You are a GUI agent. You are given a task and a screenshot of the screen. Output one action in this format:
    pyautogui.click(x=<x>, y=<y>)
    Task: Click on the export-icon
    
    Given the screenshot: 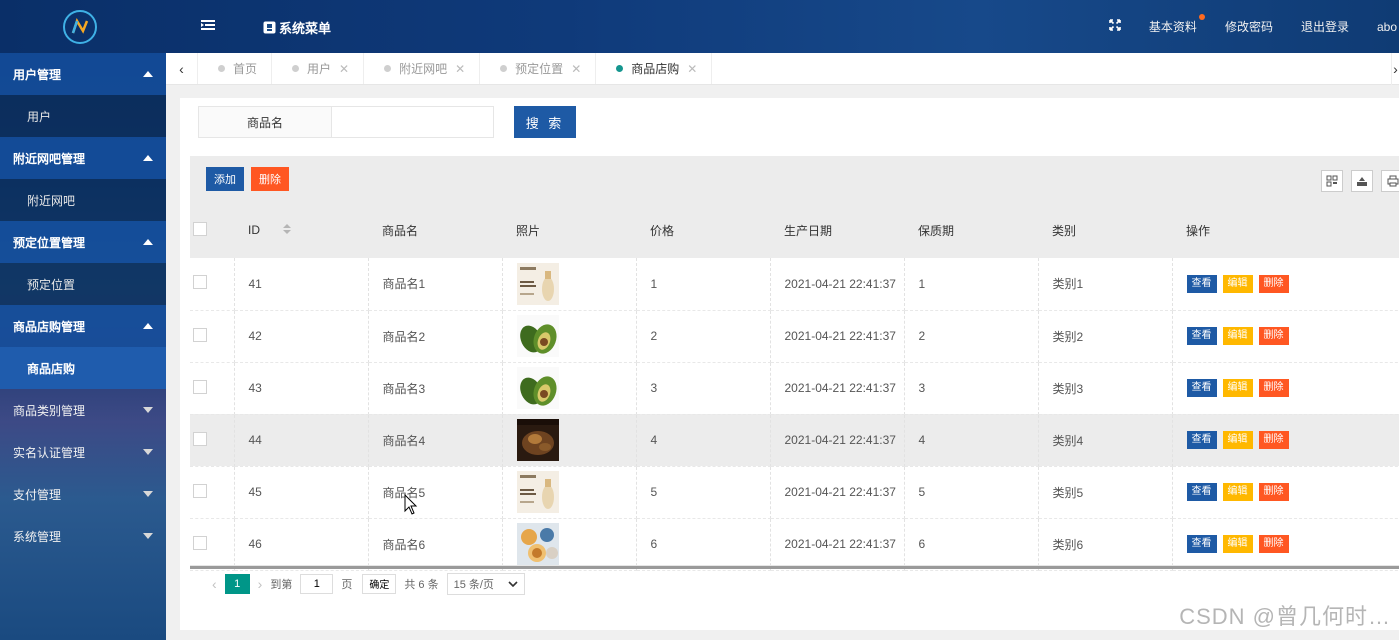 What is the action you would take?
    pyautogui.click(x=1362, y=181)
    